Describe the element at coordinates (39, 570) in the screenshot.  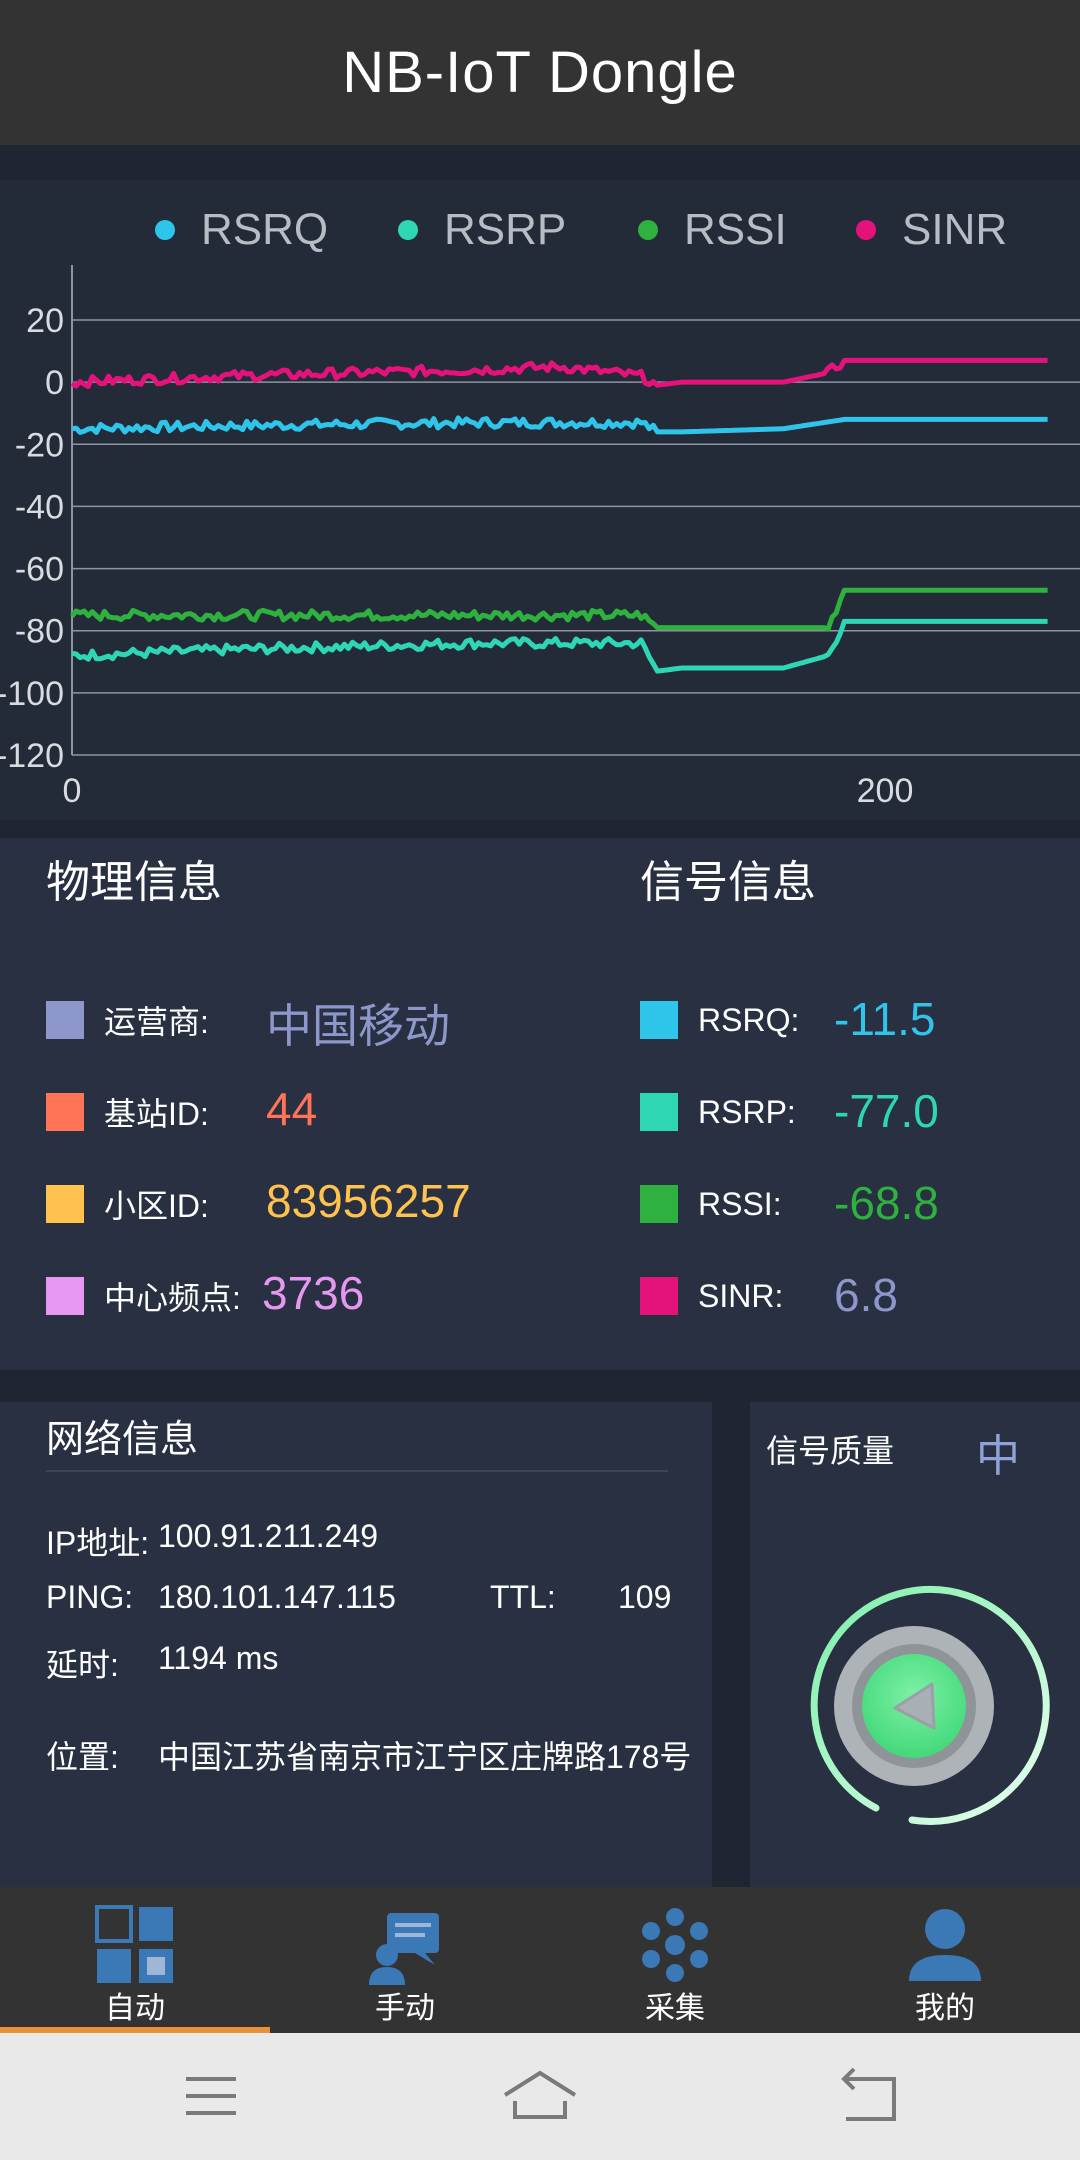
I see `y-tick-label: -60` at that location.